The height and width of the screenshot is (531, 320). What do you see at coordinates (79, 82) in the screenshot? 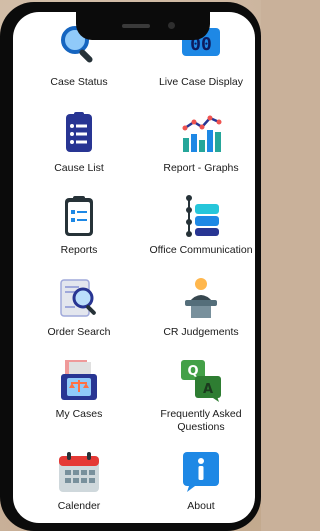
I see `menu-label: Case Status` at bounding box center [79, 82].